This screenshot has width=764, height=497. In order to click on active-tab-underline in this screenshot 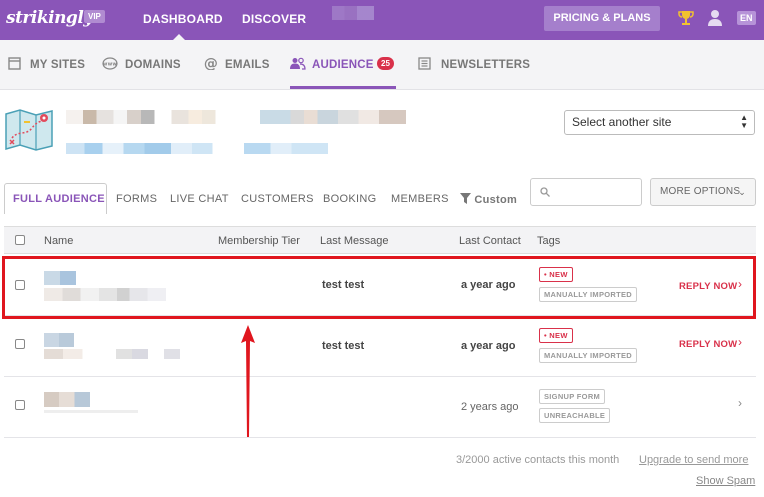, I will do `click(343, 87)`.